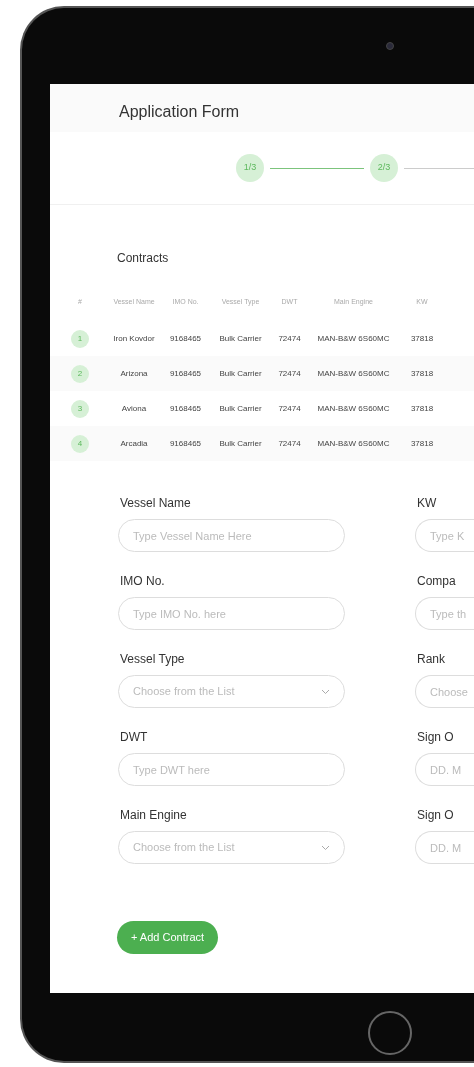 The image size is (474, 1067). What do you see at coordinates (444, 535) in the screenshot?
I see `input-field: Type K` at bounding box center [444, 535].